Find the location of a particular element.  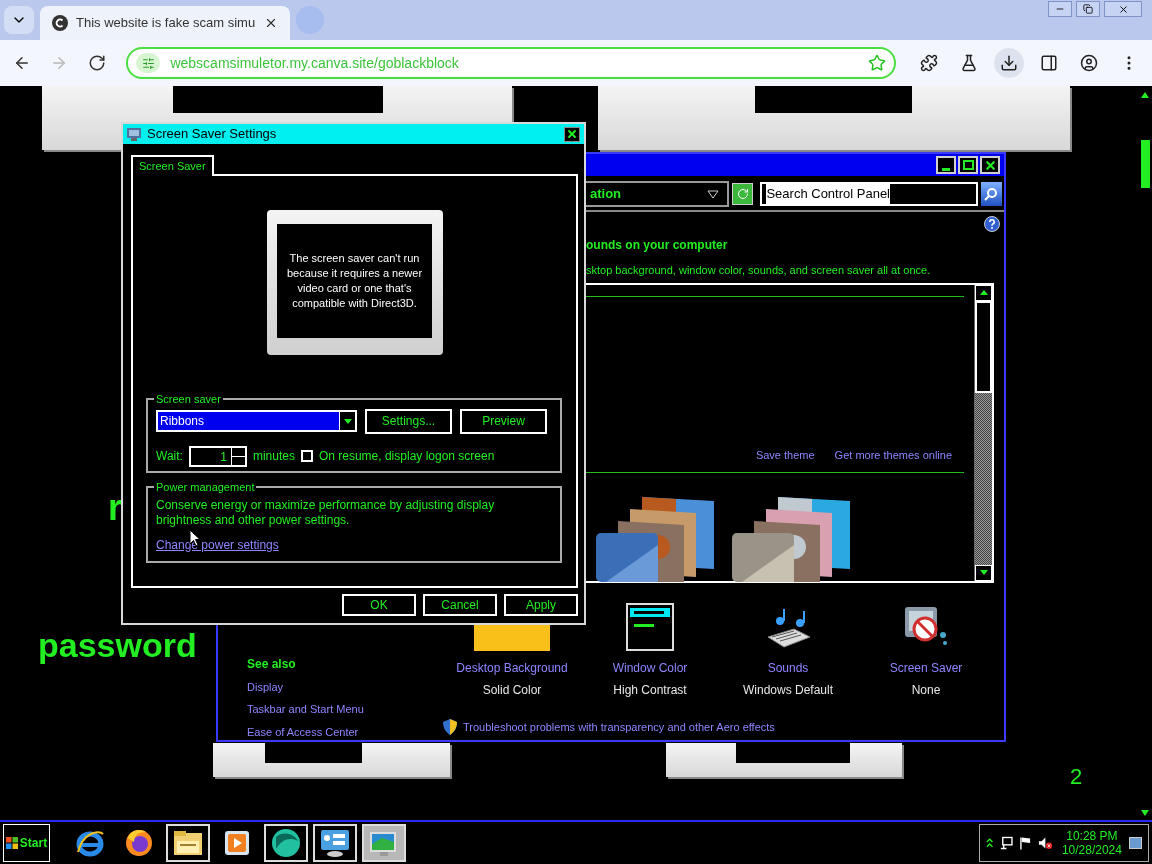

theme-link: Save theme is located at coordinates (785, 454).